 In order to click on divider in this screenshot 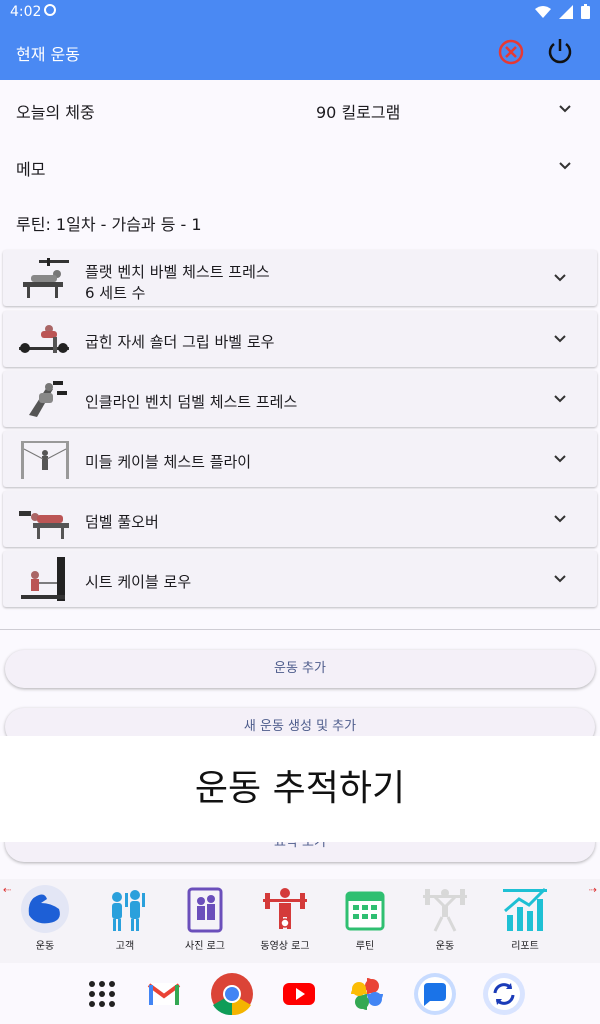, I will do `click(300, 629)`.